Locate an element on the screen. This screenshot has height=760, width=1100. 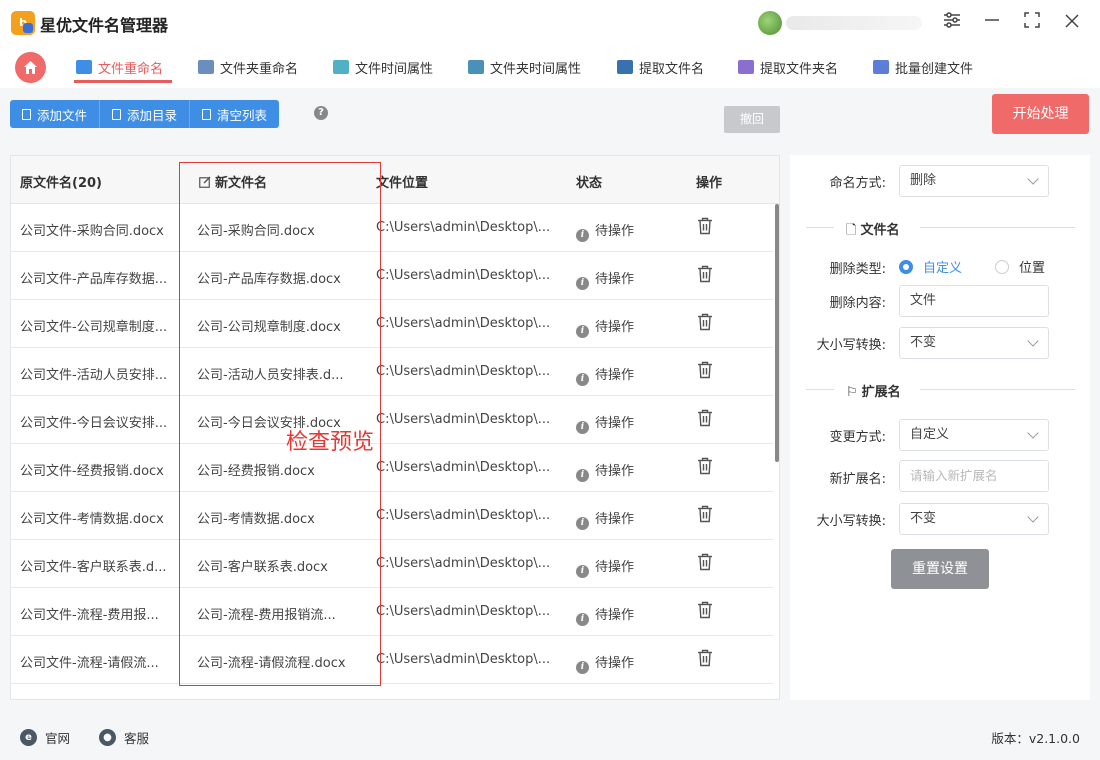
undo-button: 撤回 is located at coordinates (752, 119).